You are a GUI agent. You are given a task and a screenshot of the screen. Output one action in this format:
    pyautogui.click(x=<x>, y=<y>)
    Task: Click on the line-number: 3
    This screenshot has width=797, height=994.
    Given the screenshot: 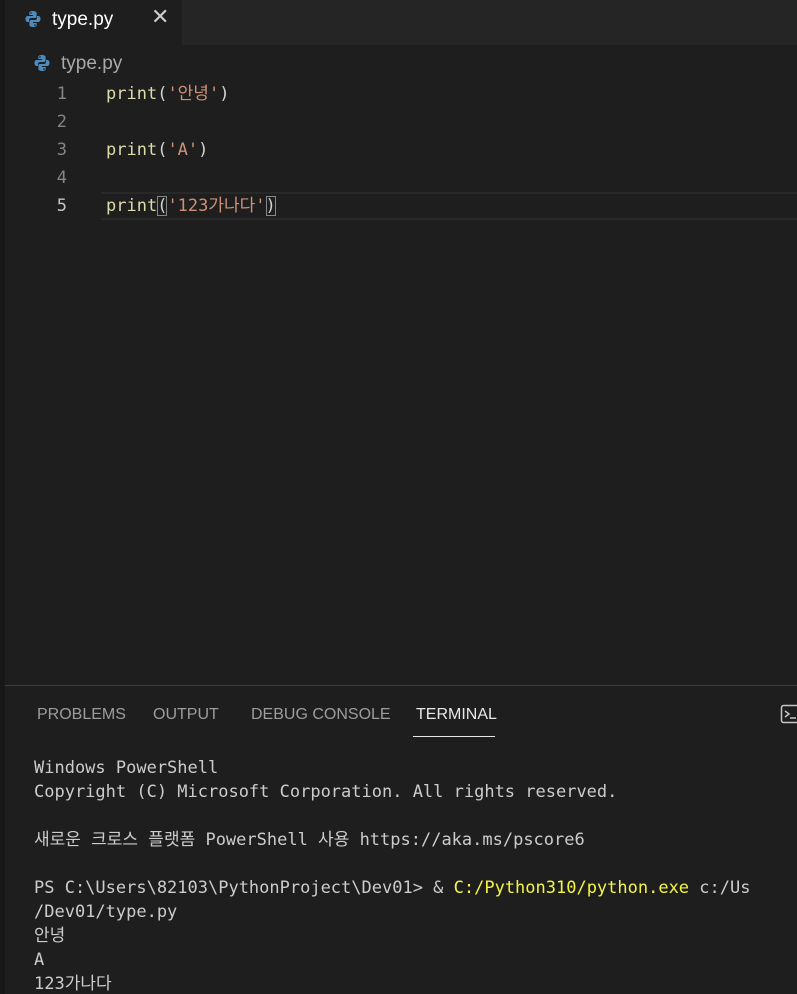 What is the action you would take?
    pyautogui.click(x=61, y=150)
    